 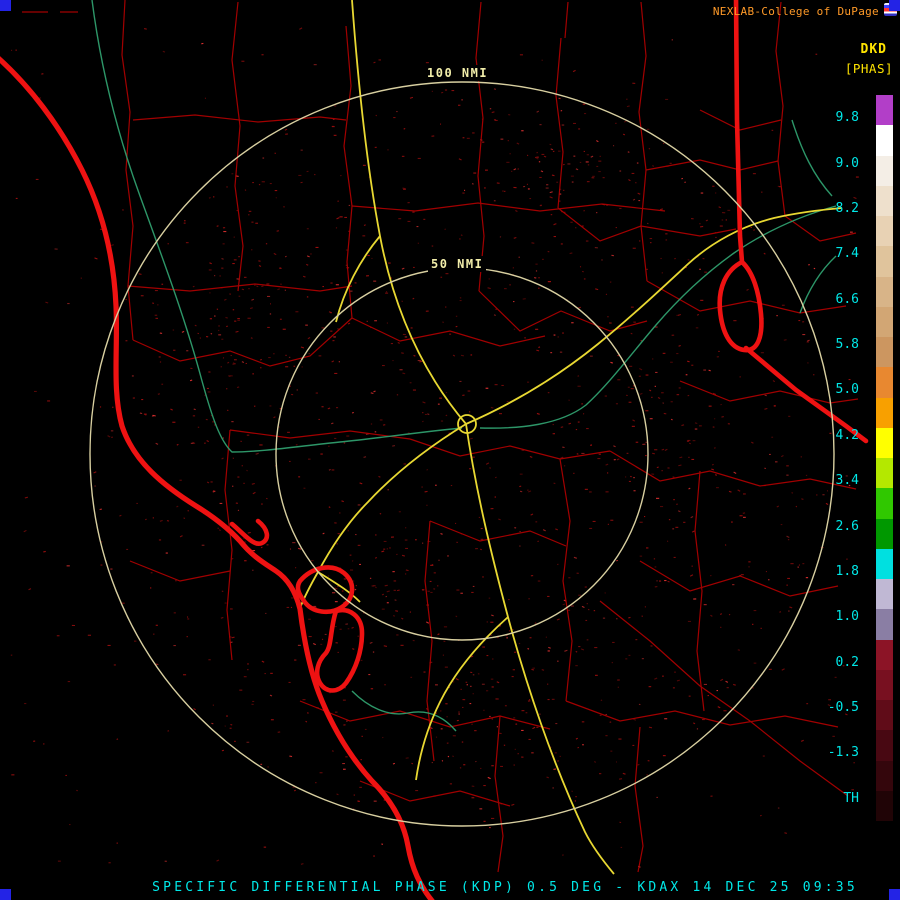 What do you see at coordinates (847, 299) in the screenshot?
I see `colorbar-tick-label: 6.6` at bounding box center [847, 299].